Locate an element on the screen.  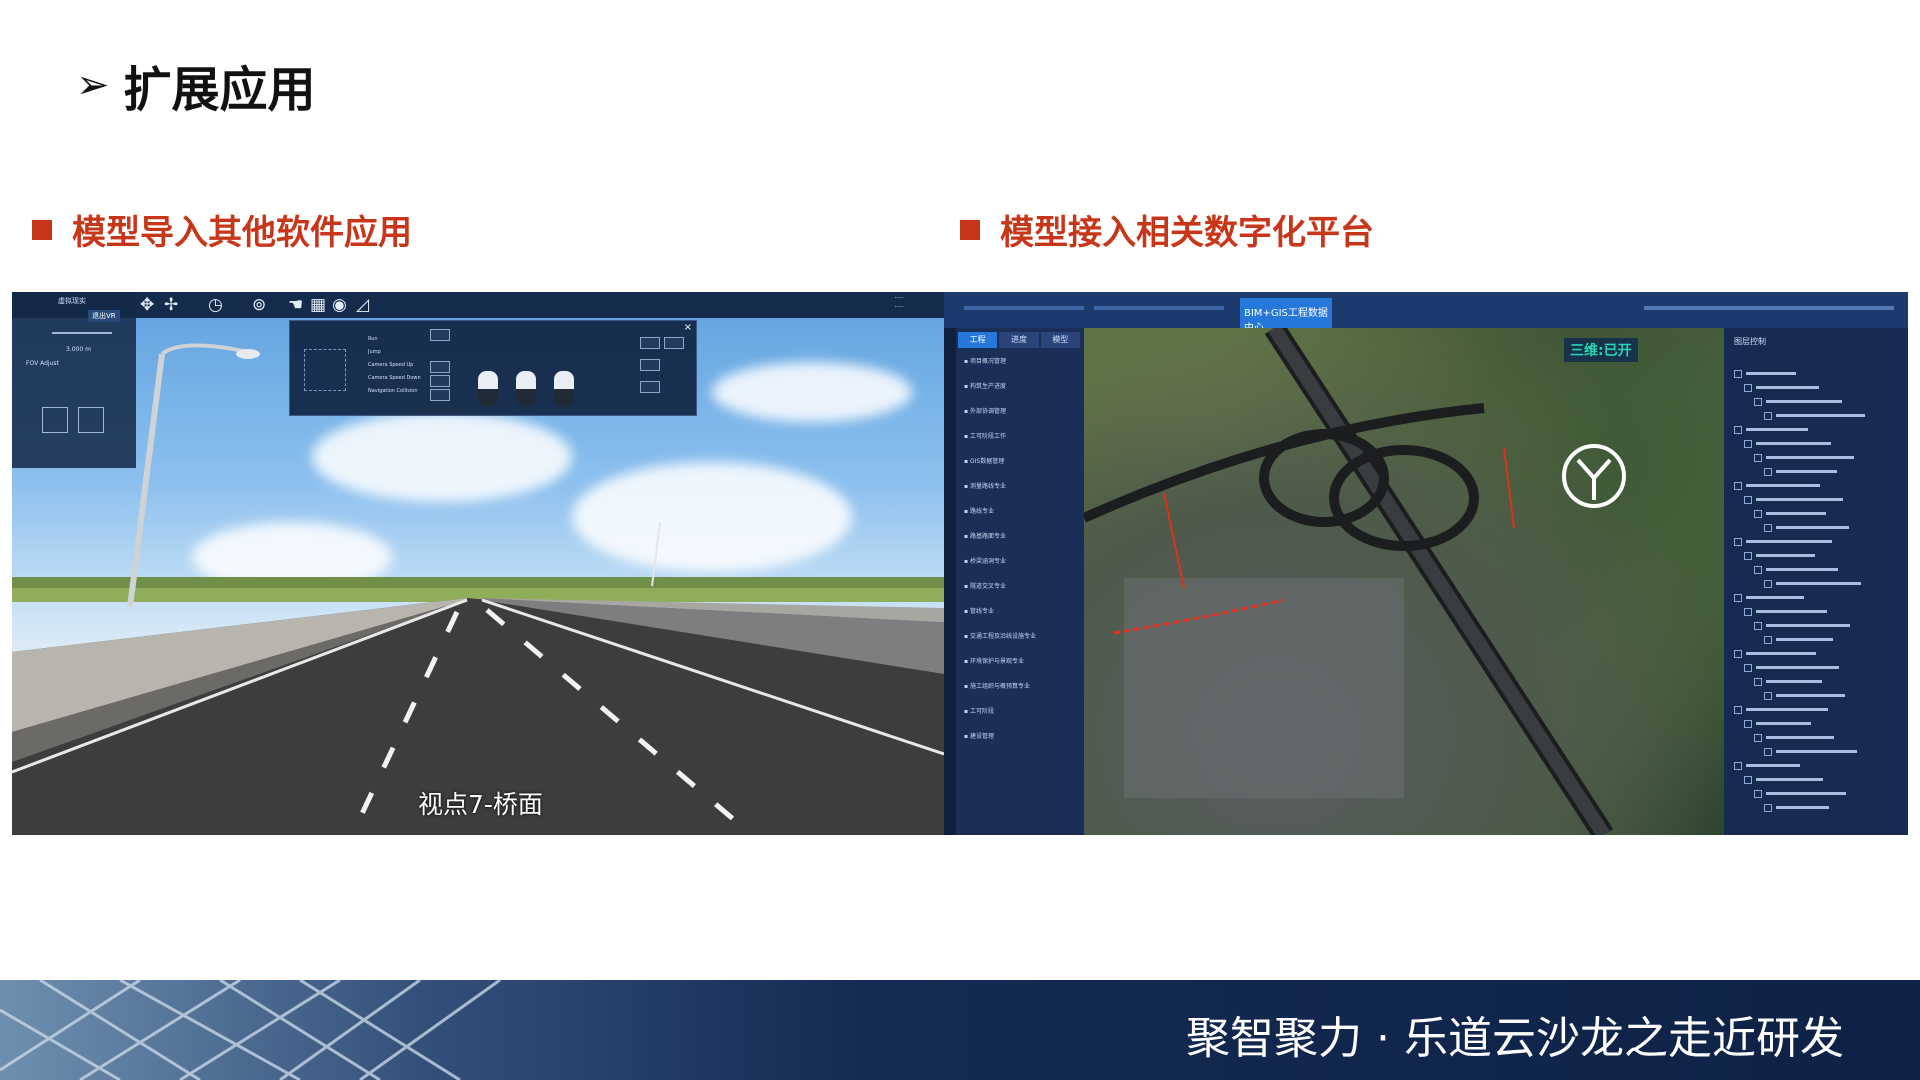
fov-adjust-checkbox: FOV Adjust is located at coordinates (42, 363).